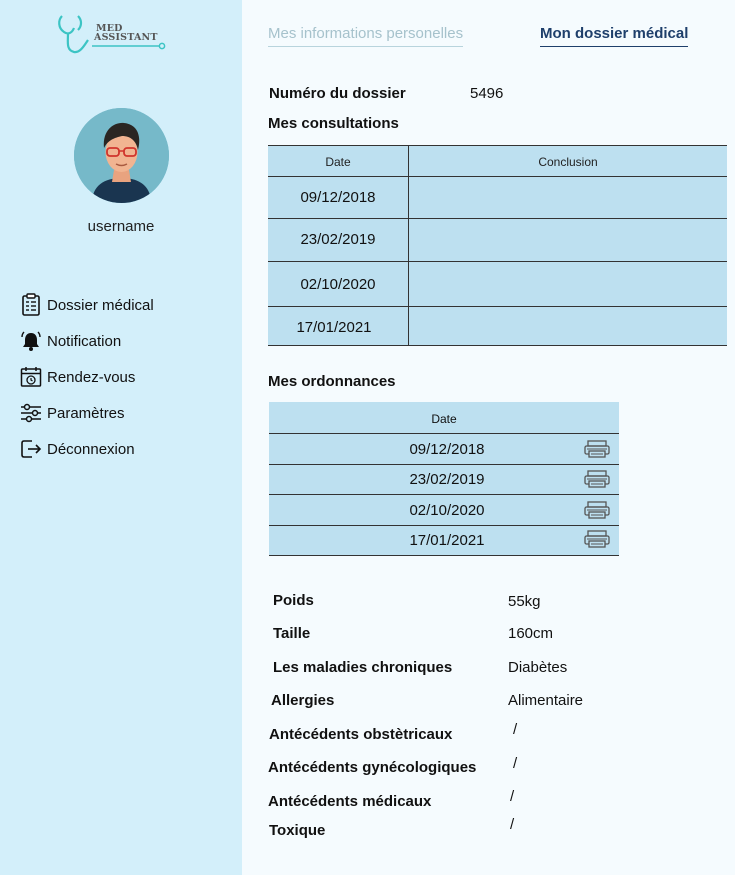  I want to click on prescription-date: 02/10/2020, so click(447, 510).